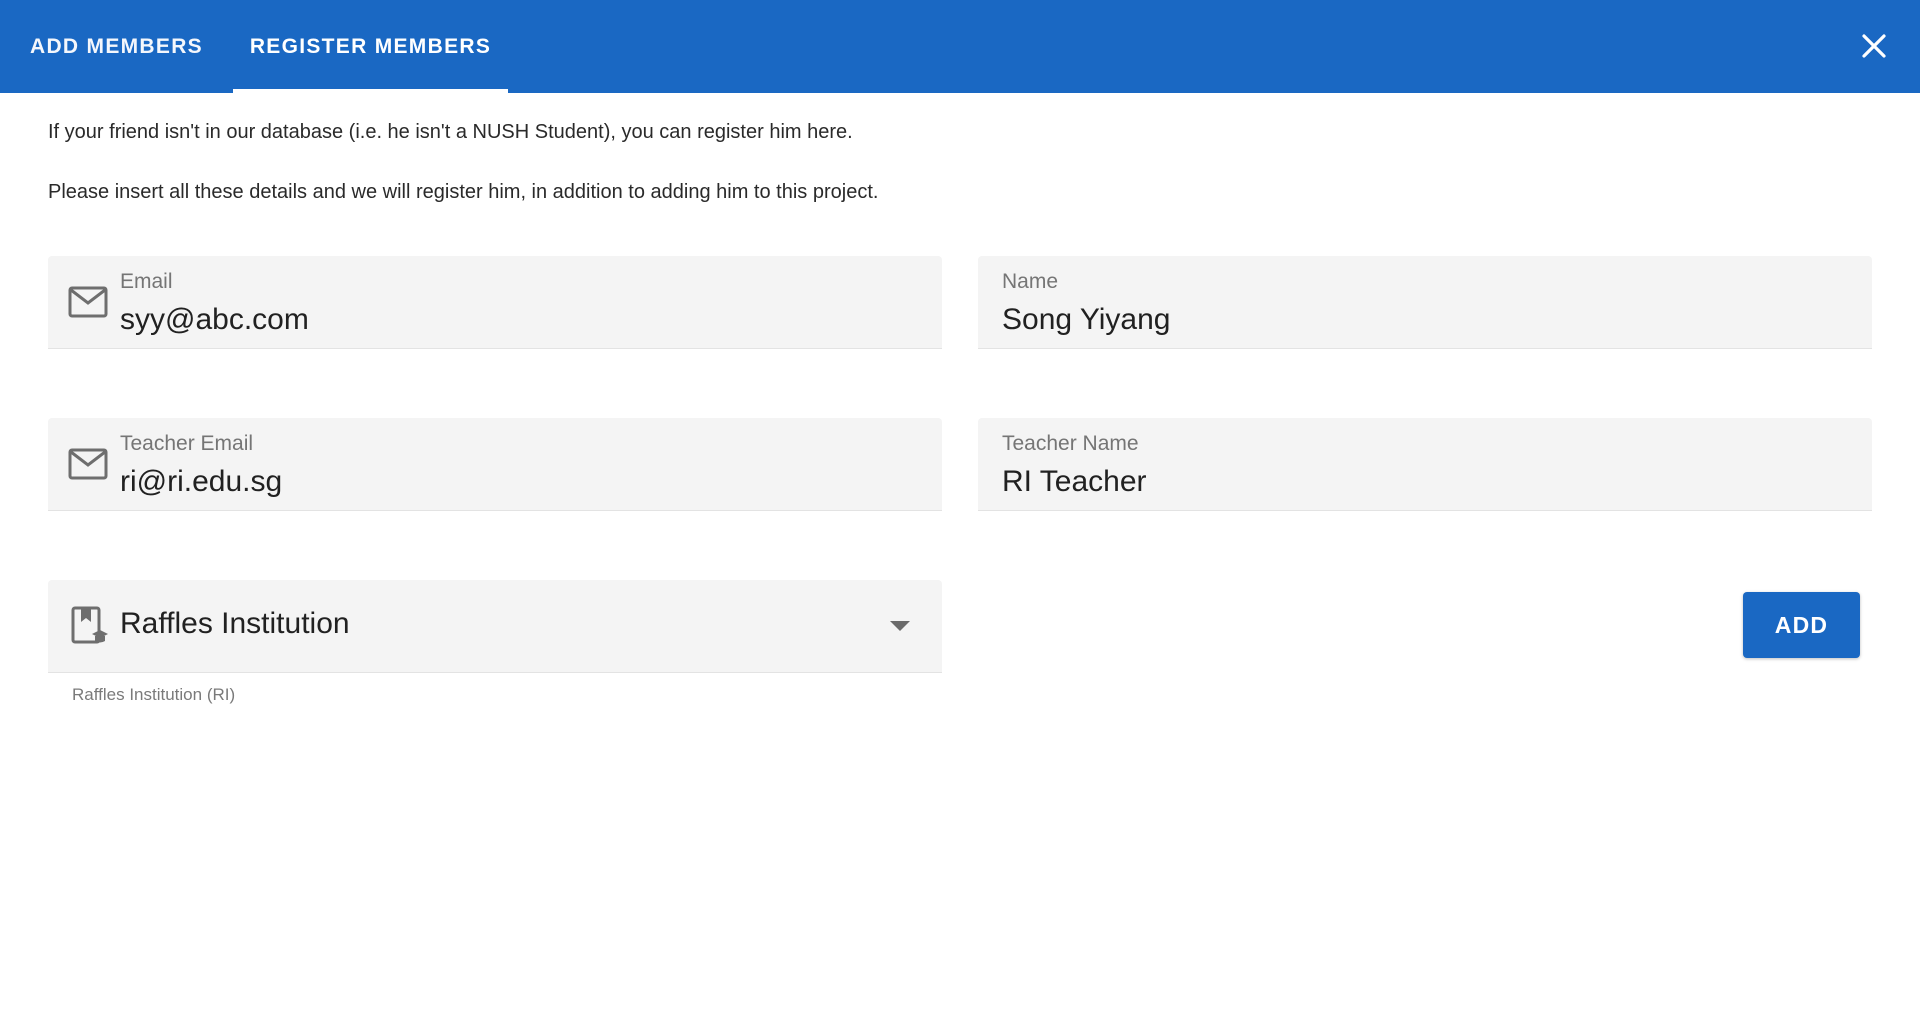 This screenshot has width=1920, height=1011. I want to click on active-tab-indicator, so click(370, 91).